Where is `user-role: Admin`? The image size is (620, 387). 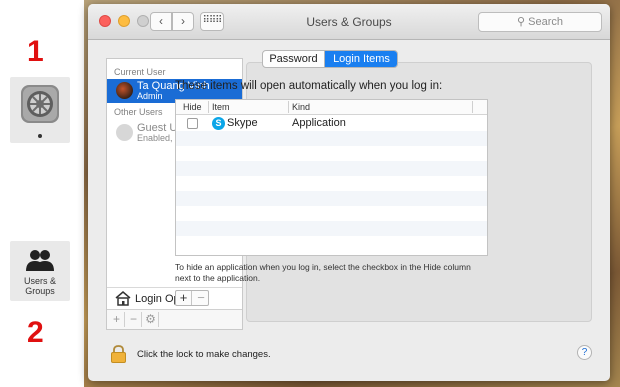
user-role: Admin is located at coordinates (150, 96).